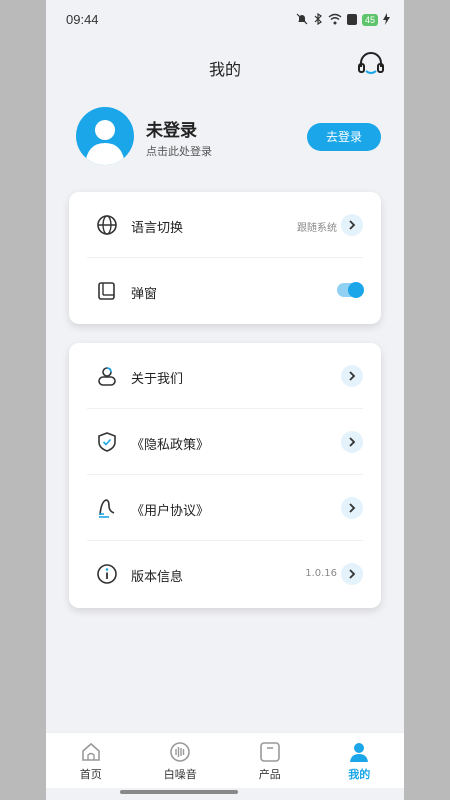  What do you see at coordinates (359, 774) in the screenshot?
I see `tab-label: 我的` at bounding box center [359, 774].